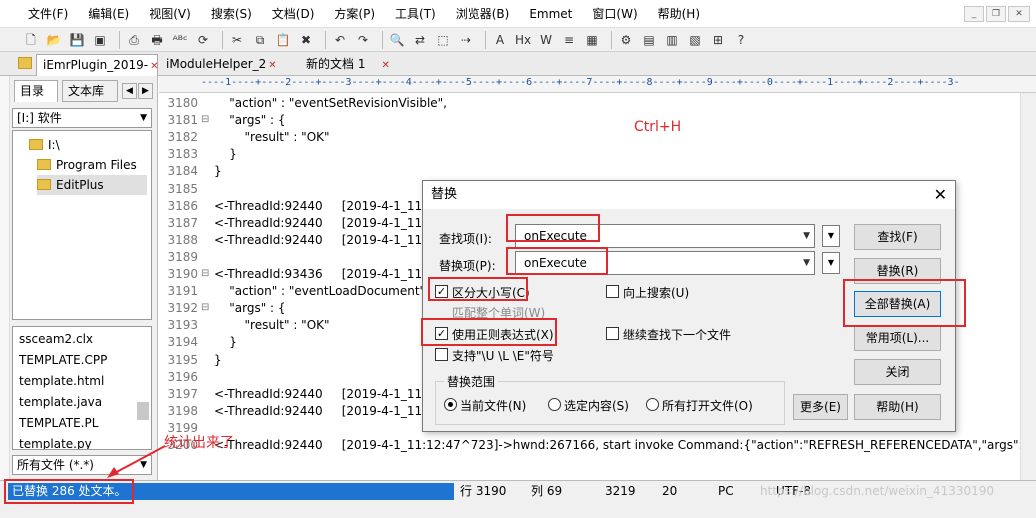 The width and height of the screenshot is (1036, 518). I want to click on word-wrap-icon: W, so click(546, 40).